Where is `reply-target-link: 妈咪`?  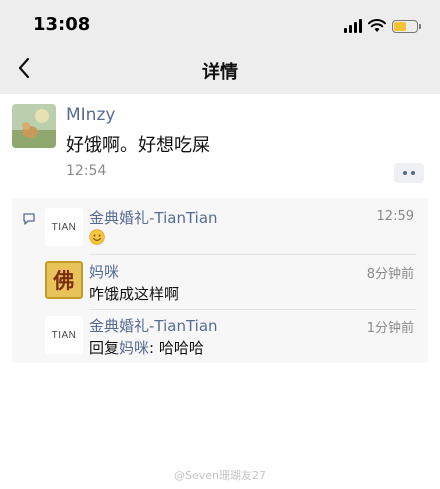
reply-target-link: 妈咪 is located at coordinates (134, 348).